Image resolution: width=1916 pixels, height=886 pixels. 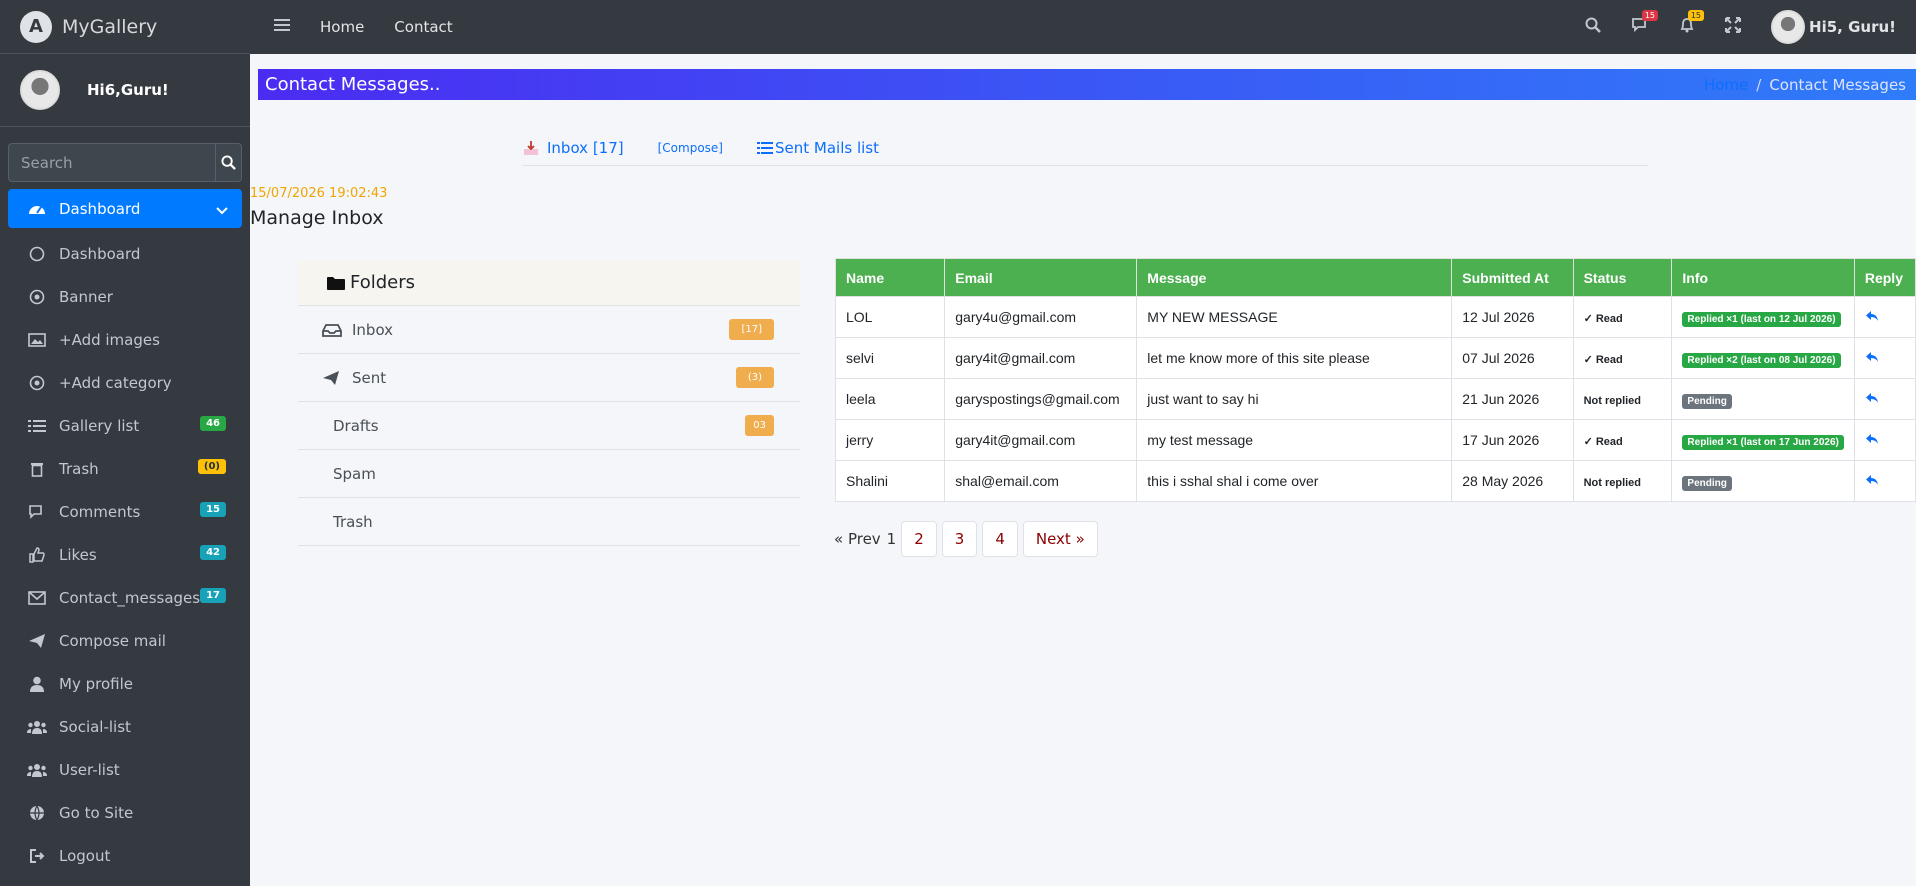 I want to click on folders-title: Folders, so click(x=383, y=282).